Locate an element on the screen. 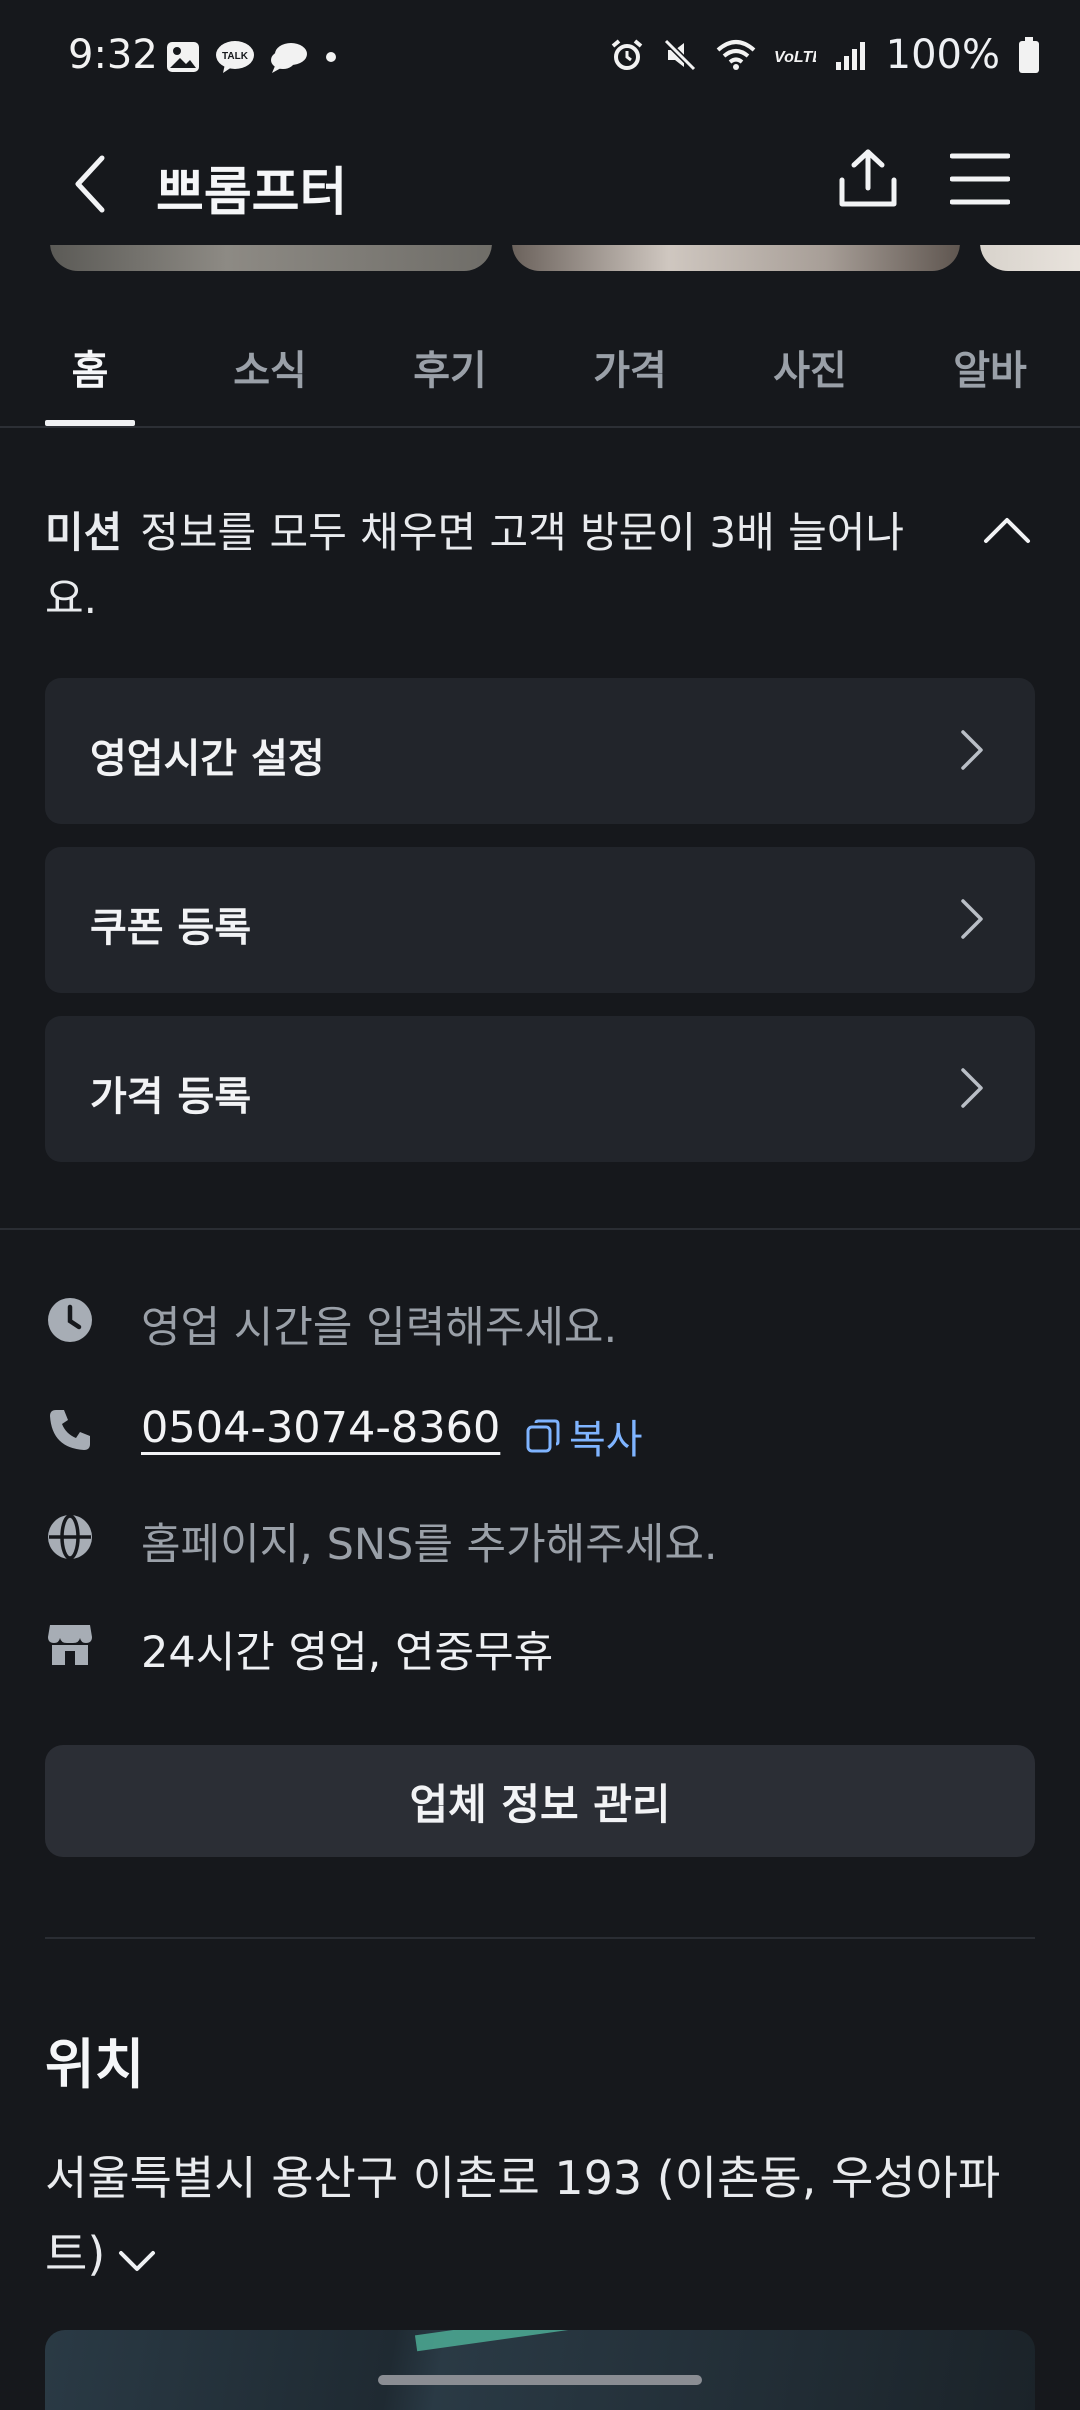  tab-bar: 홈 소식 후기 가격 사진 알바 is located at coordinates (540, 364).